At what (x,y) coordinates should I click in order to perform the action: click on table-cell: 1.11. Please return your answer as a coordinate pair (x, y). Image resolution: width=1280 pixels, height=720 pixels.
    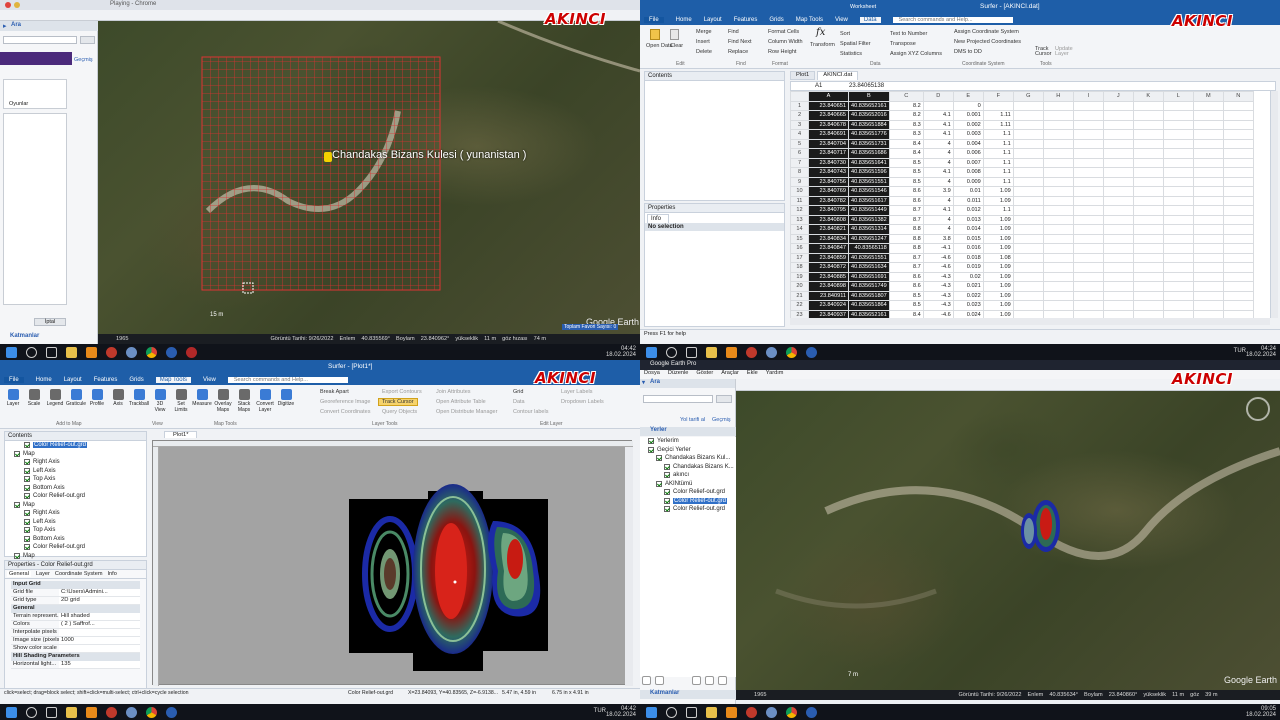
    Looking at the image, I should click on (998, 124).